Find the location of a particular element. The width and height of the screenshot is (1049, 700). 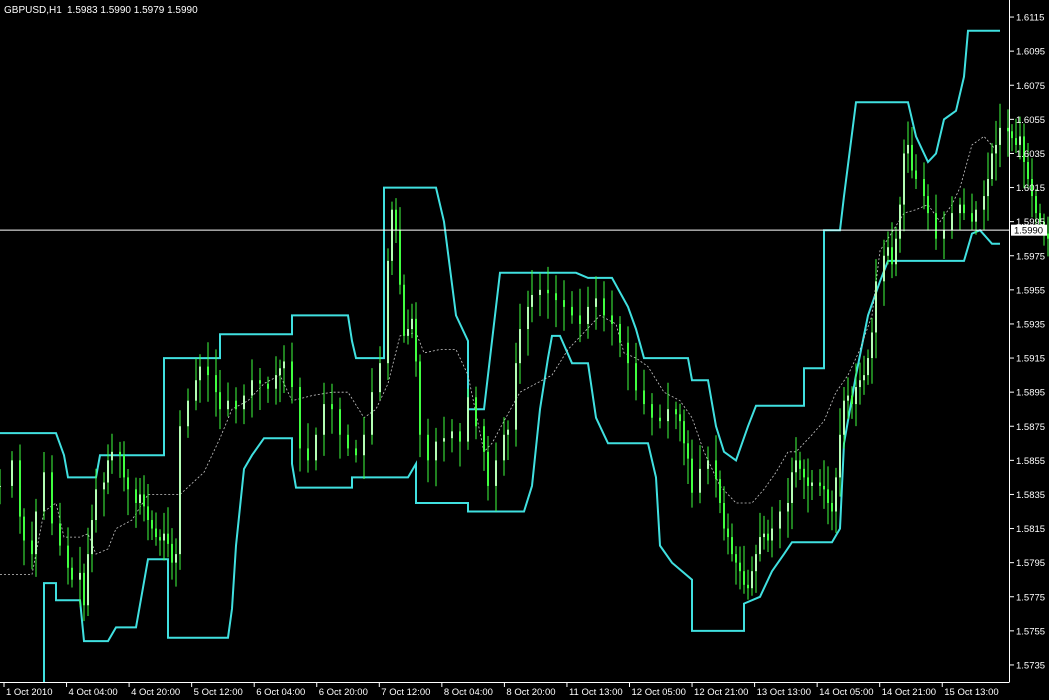

x-tick-label: 6 Oct 20:00 is located at coordinates (343, 692).